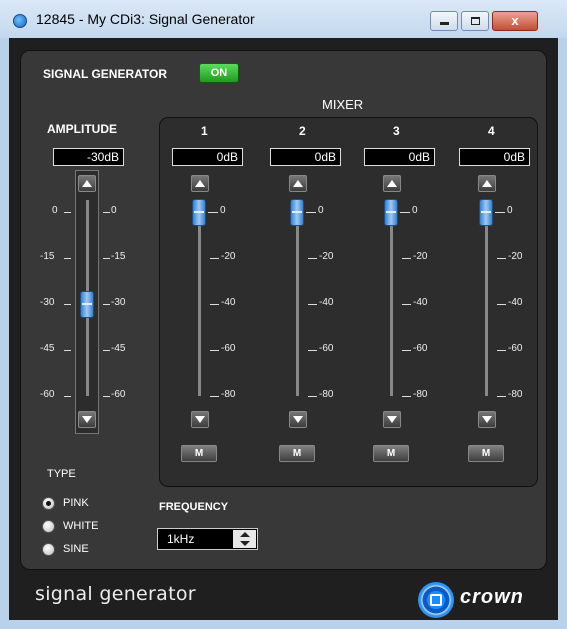 The height and width of the screenshot is (629, 567). I want to click on channel-4-readout: 0dB, so click(494, 157).